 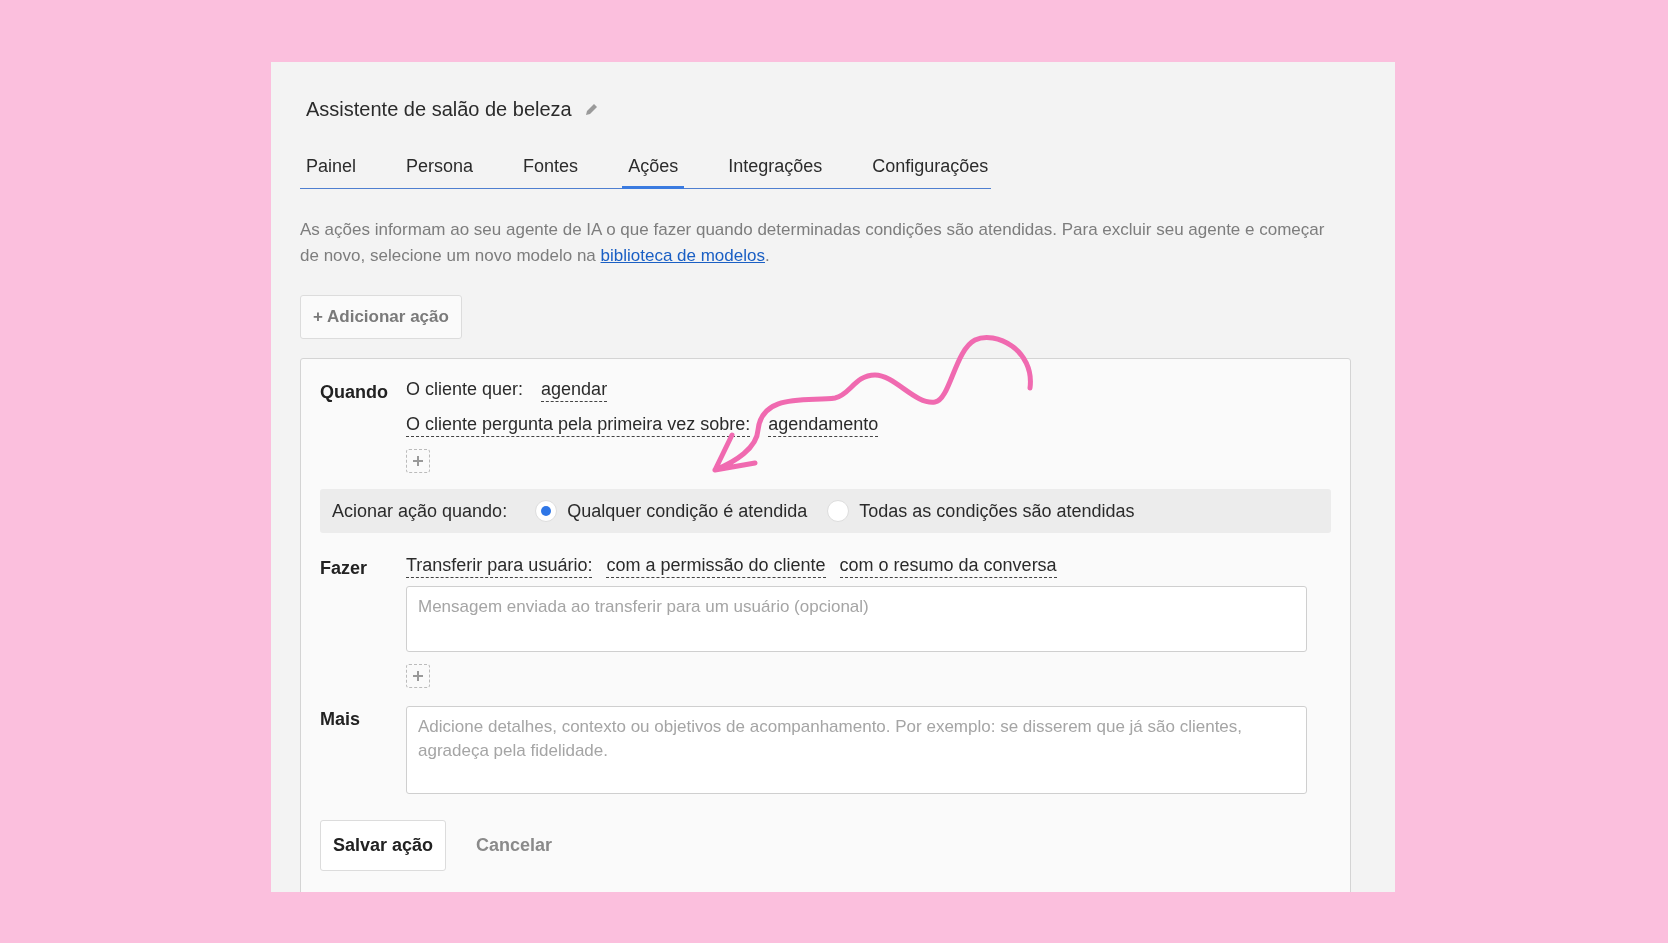 What do you see at coordinates (682, 255) in the screenshot?
I see `templates-link: biblioteca de modelos` at bounding box center [682, 255].